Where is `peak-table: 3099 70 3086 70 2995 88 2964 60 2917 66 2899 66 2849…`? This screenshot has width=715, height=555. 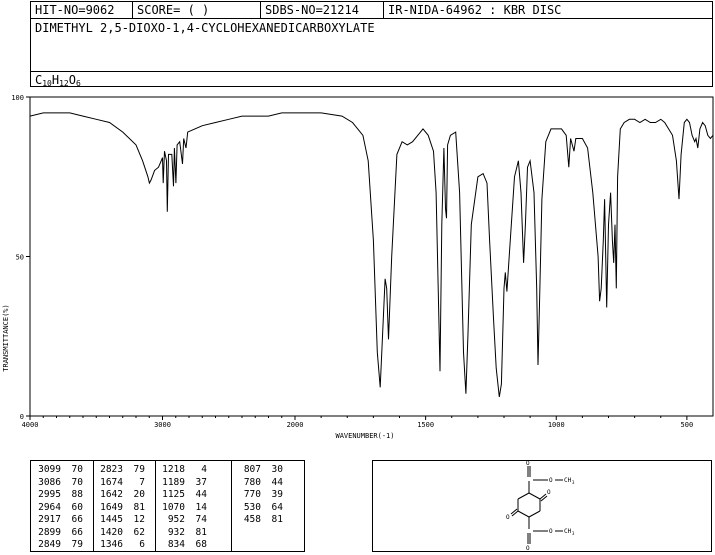 peak-table: 3099 70 3086 70 2995 88 2964 60 2917 66 2899 66 2849… is located at coordinates (167, 506).